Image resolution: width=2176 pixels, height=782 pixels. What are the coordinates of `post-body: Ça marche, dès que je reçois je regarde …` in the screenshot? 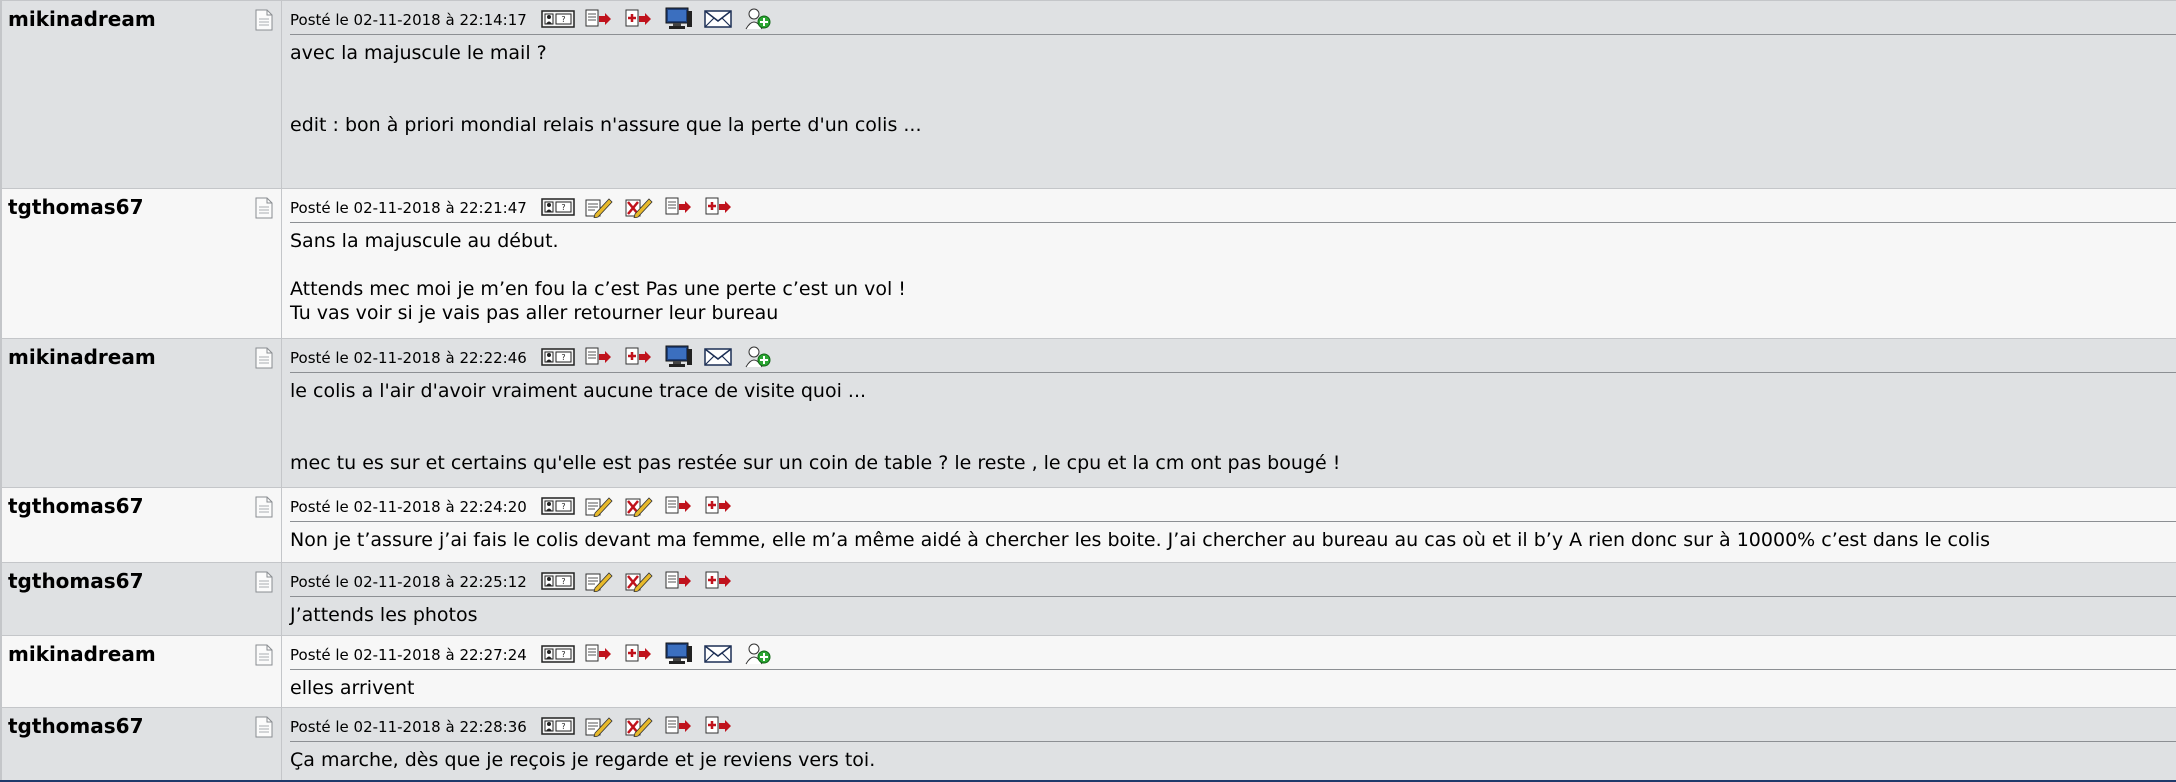 It's located at (1233, 757).